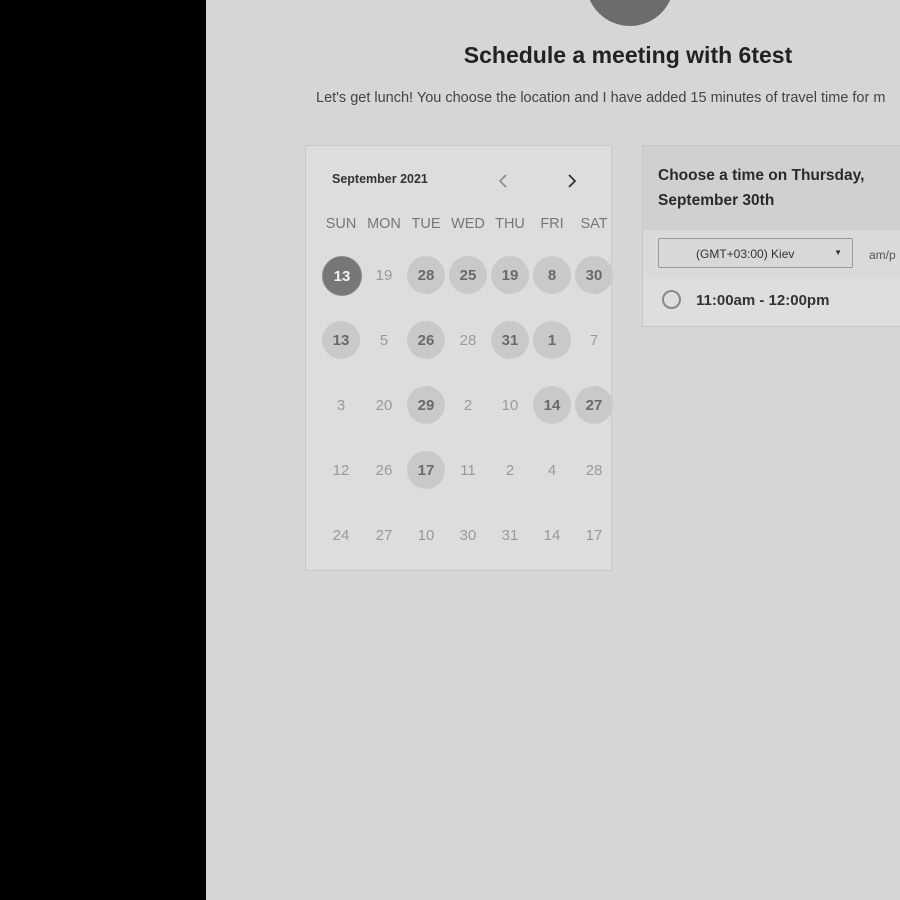 The width and height of the screenshot is (900, 900). Describe the element at coordinates (594, 224) in the screenshot. I see `weekday-label: SAT` at that location.